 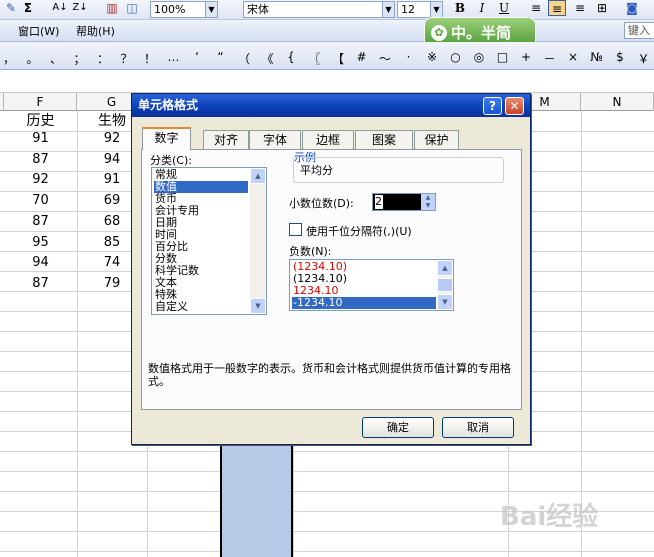 I want to click on grid-vline, so click(x=293, y=501).